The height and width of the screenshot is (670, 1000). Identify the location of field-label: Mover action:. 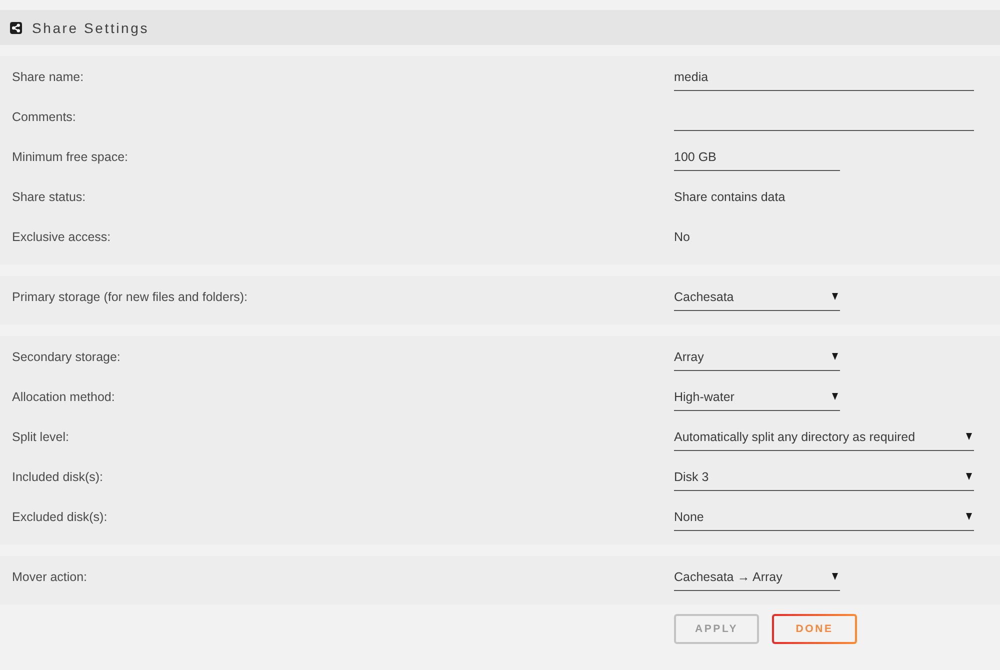
(49, 577).